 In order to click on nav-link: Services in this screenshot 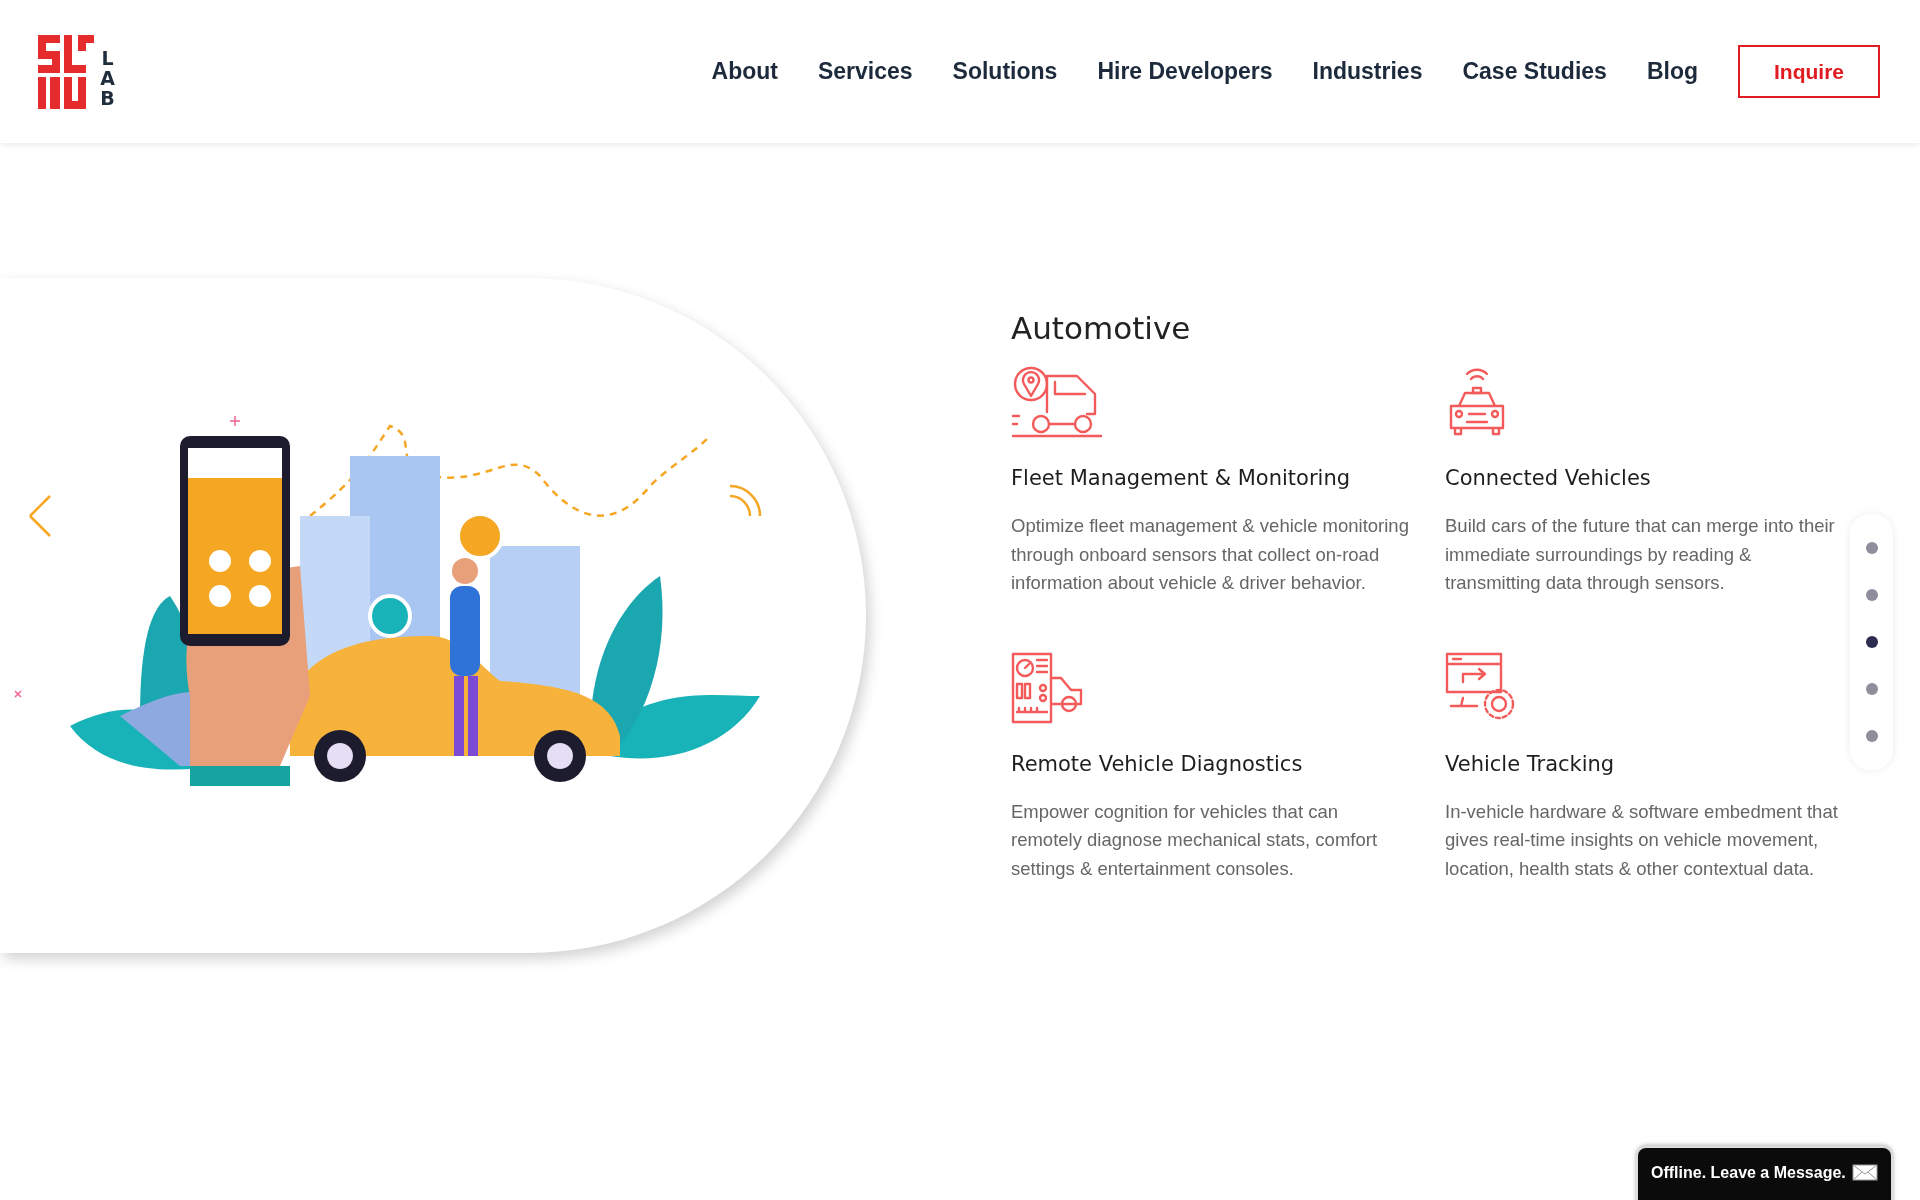, I will do `click(865, 71)`.